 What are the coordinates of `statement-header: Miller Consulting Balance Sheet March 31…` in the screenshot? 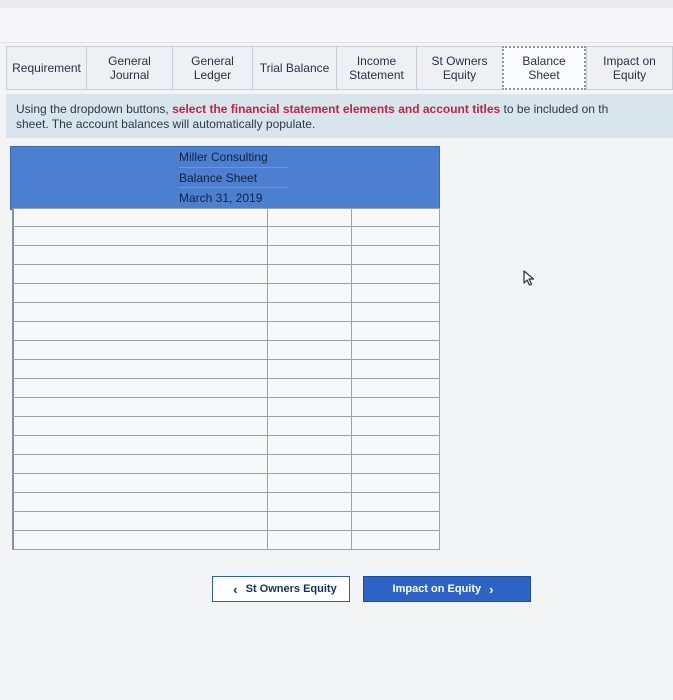 It's located at (225, 178).